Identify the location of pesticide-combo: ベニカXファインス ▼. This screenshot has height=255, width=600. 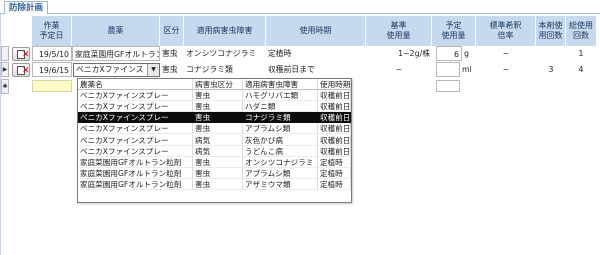
(116, 70).